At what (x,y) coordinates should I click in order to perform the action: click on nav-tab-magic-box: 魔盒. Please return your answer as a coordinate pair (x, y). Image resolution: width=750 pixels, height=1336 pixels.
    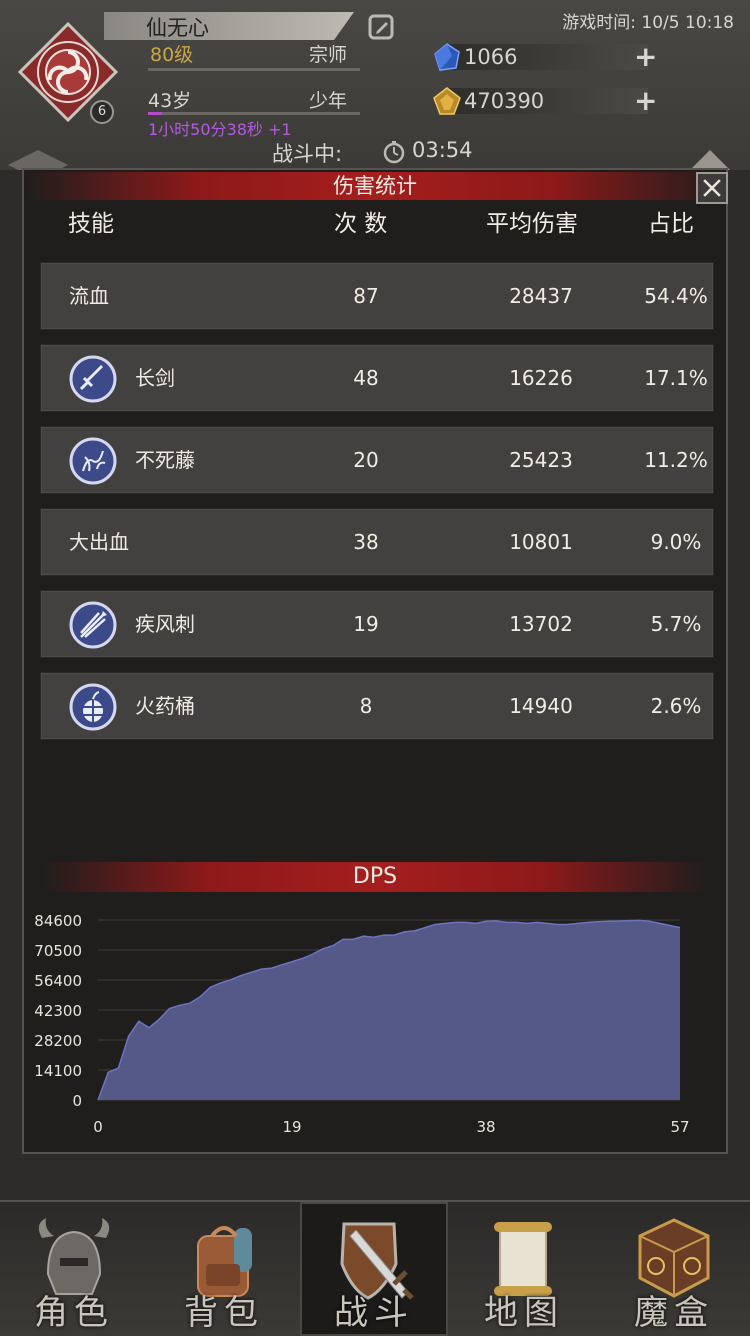
    Looking at the image, I should click on (674, 1269).